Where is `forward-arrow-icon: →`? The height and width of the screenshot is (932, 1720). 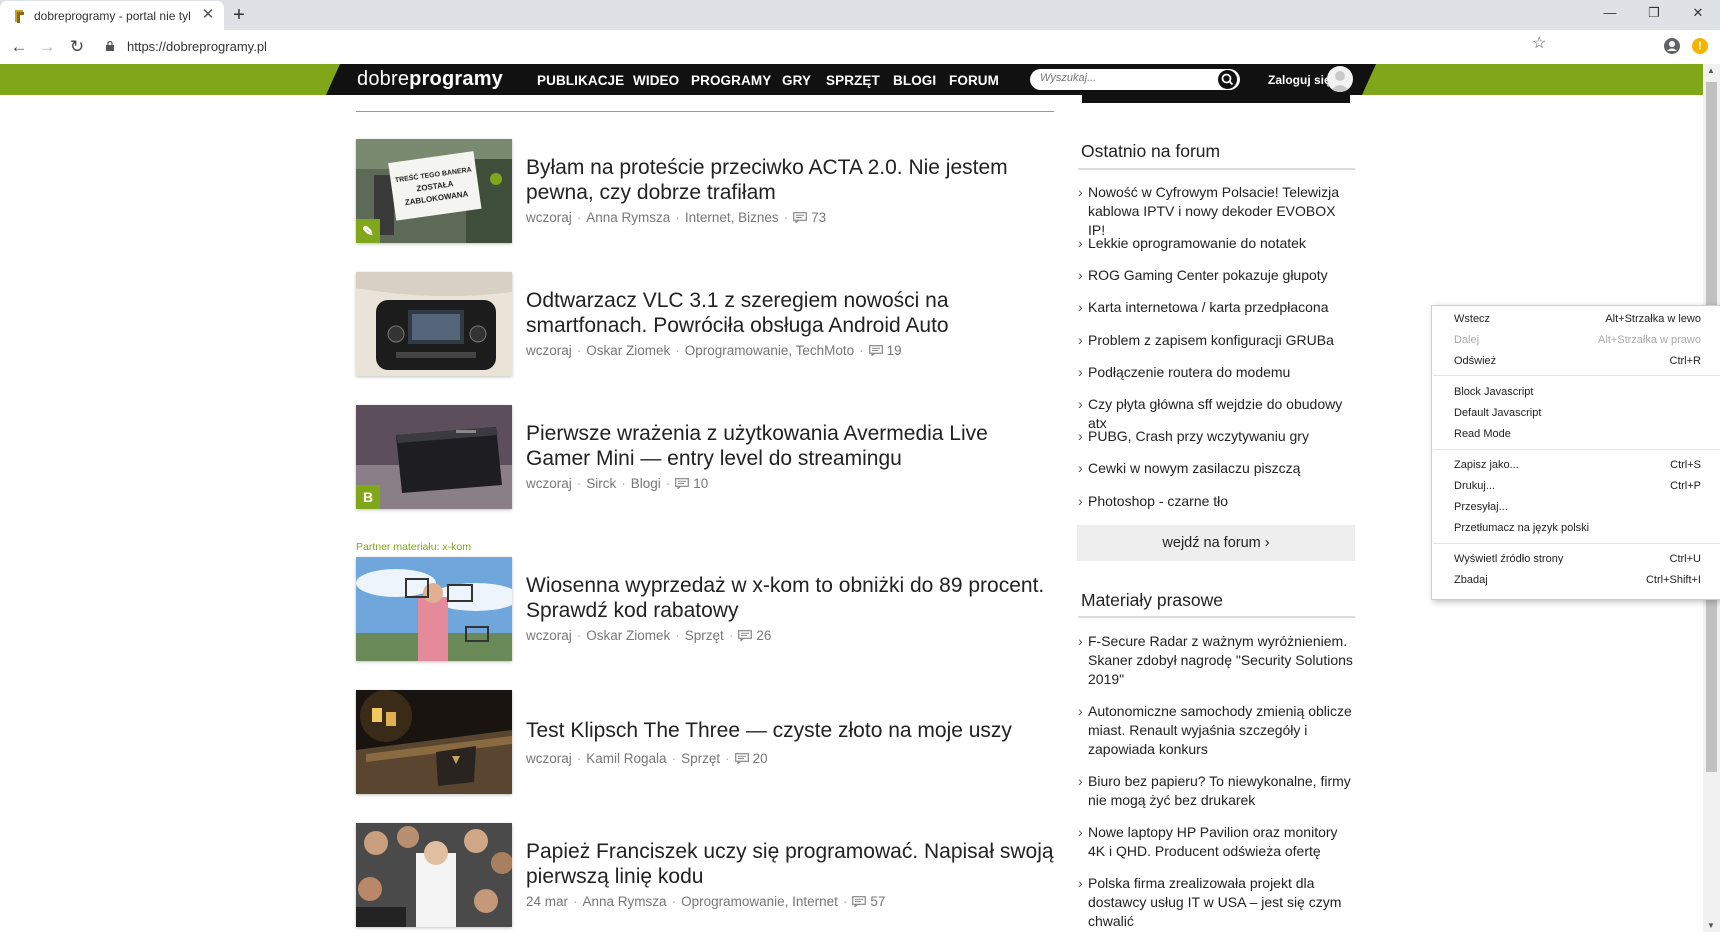 forward-arrow-icon: → is located at coordinates (47, 47).